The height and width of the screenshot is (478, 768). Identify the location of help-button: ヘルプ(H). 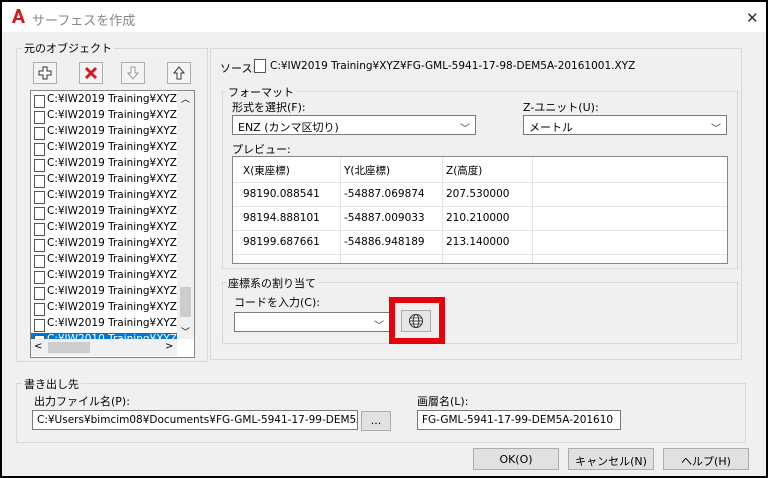
(706, 459).